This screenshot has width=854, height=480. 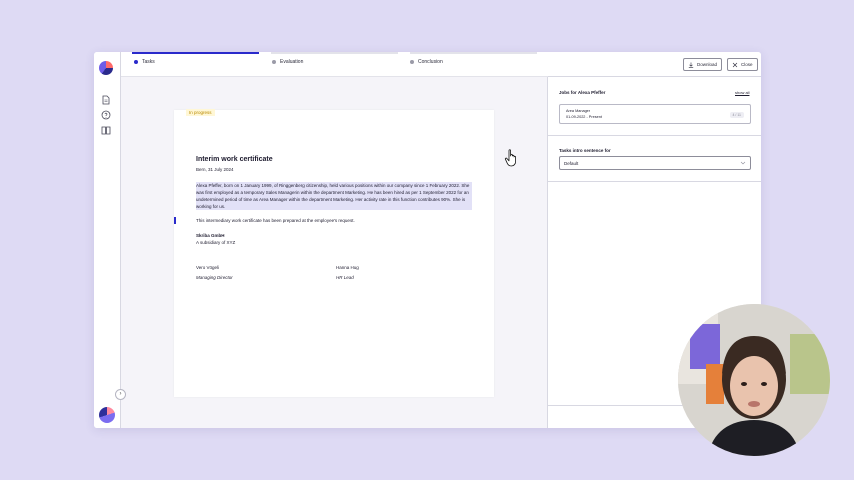 What do you see at coordinates (106, 68) in the screenshot?
I see `app-logo` at bounding box center [106, 68].